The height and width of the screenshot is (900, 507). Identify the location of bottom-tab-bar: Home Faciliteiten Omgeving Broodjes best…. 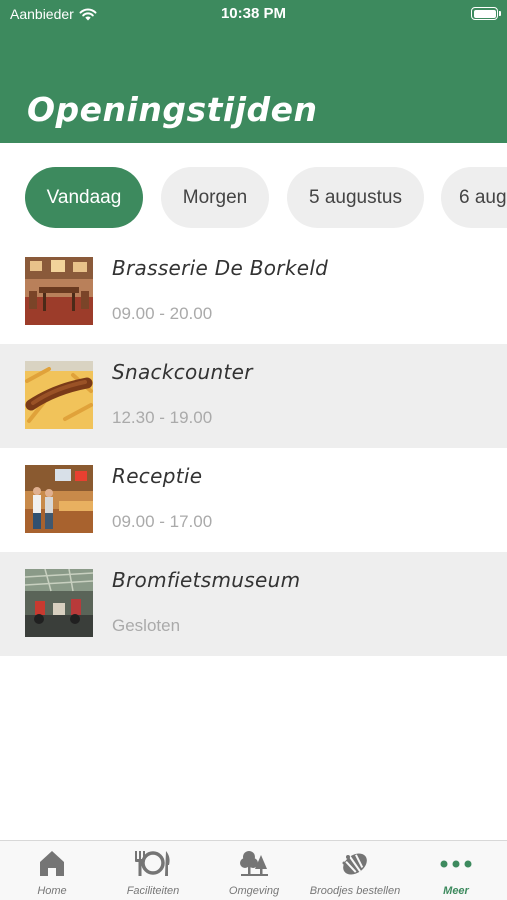
(253, 870).